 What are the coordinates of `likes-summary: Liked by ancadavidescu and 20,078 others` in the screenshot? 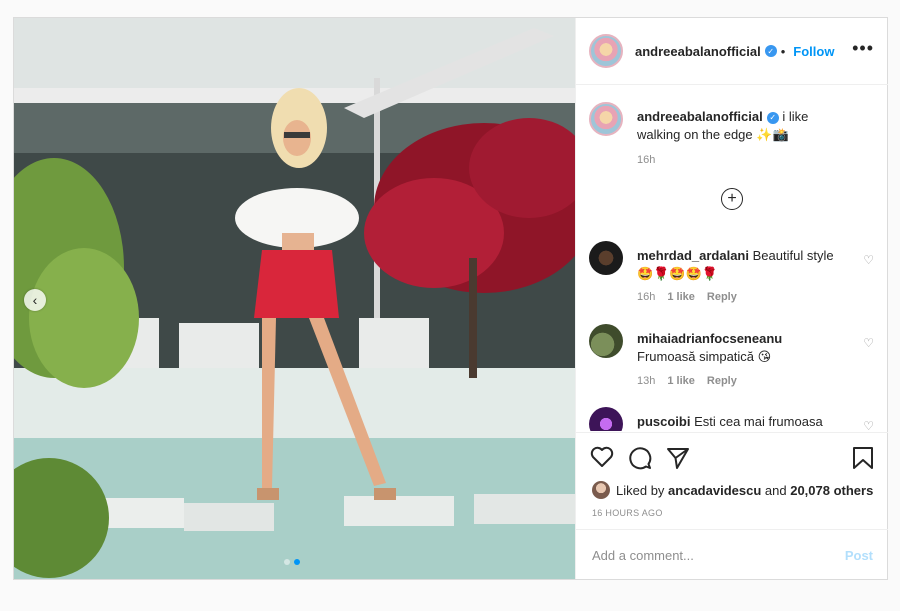 It's located at (732, 490).